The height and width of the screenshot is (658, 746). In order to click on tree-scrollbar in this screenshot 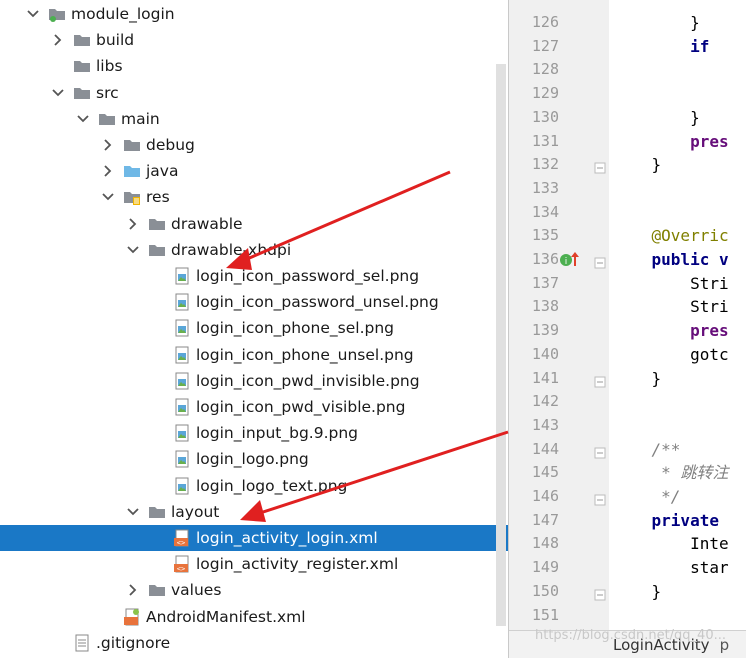, I will do `click(501, 345)`.